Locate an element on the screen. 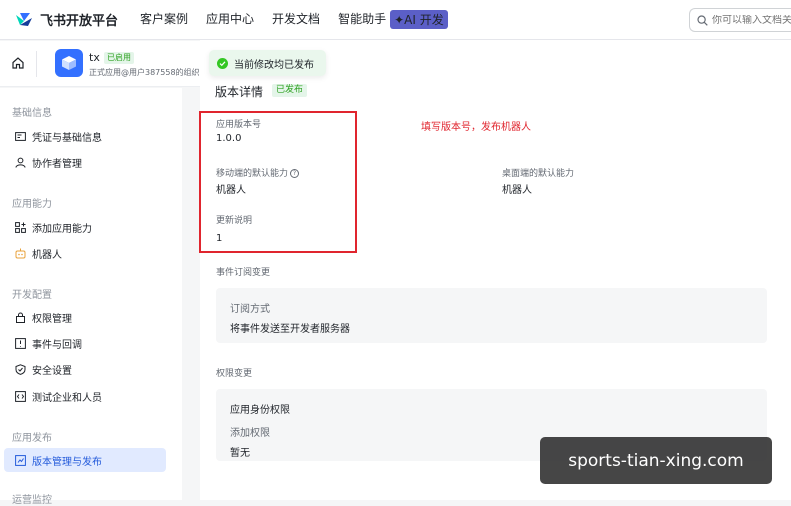 Image resolution: width=791 pixels, height=506 pixels. sidebar-item-collaborators: 协作者管理 is located at coordinates (85, 162).